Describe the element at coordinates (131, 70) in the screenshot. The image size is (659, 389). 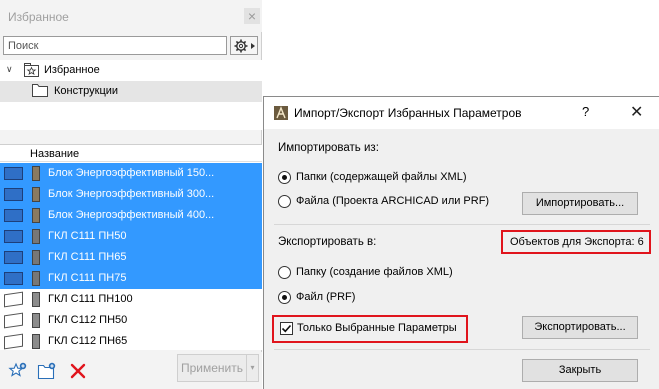
I see `tree-item-favorites: ∨ Избранное` at that location.